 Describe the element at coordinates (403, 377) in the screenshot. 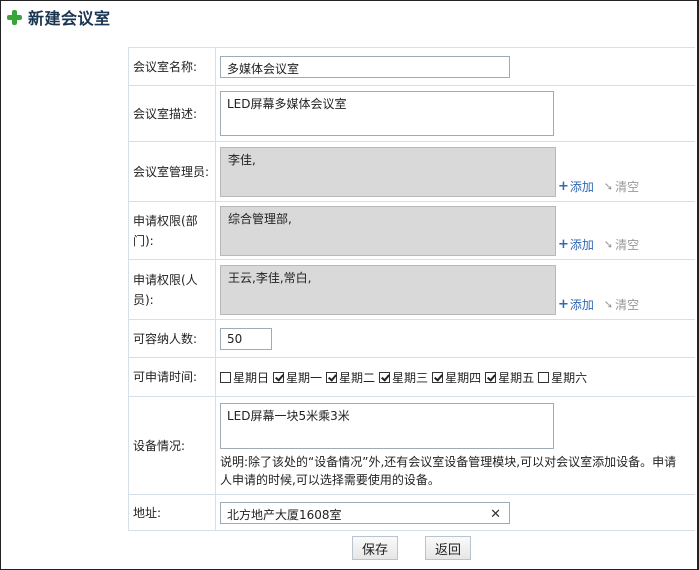

I see `day-option: 星期三` at that location.